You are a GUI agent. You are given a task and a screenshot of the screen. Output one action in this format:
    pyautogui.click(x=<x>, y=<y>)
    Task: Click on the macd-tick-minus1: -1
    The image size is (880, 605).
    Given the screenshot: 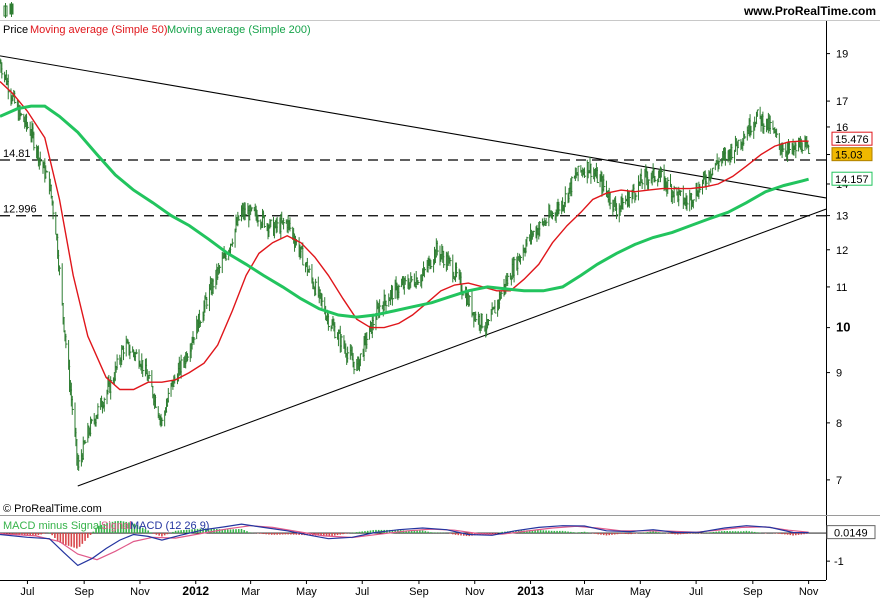 What is the action you would take?
    pyautogui.click(x=839, y=562)
    